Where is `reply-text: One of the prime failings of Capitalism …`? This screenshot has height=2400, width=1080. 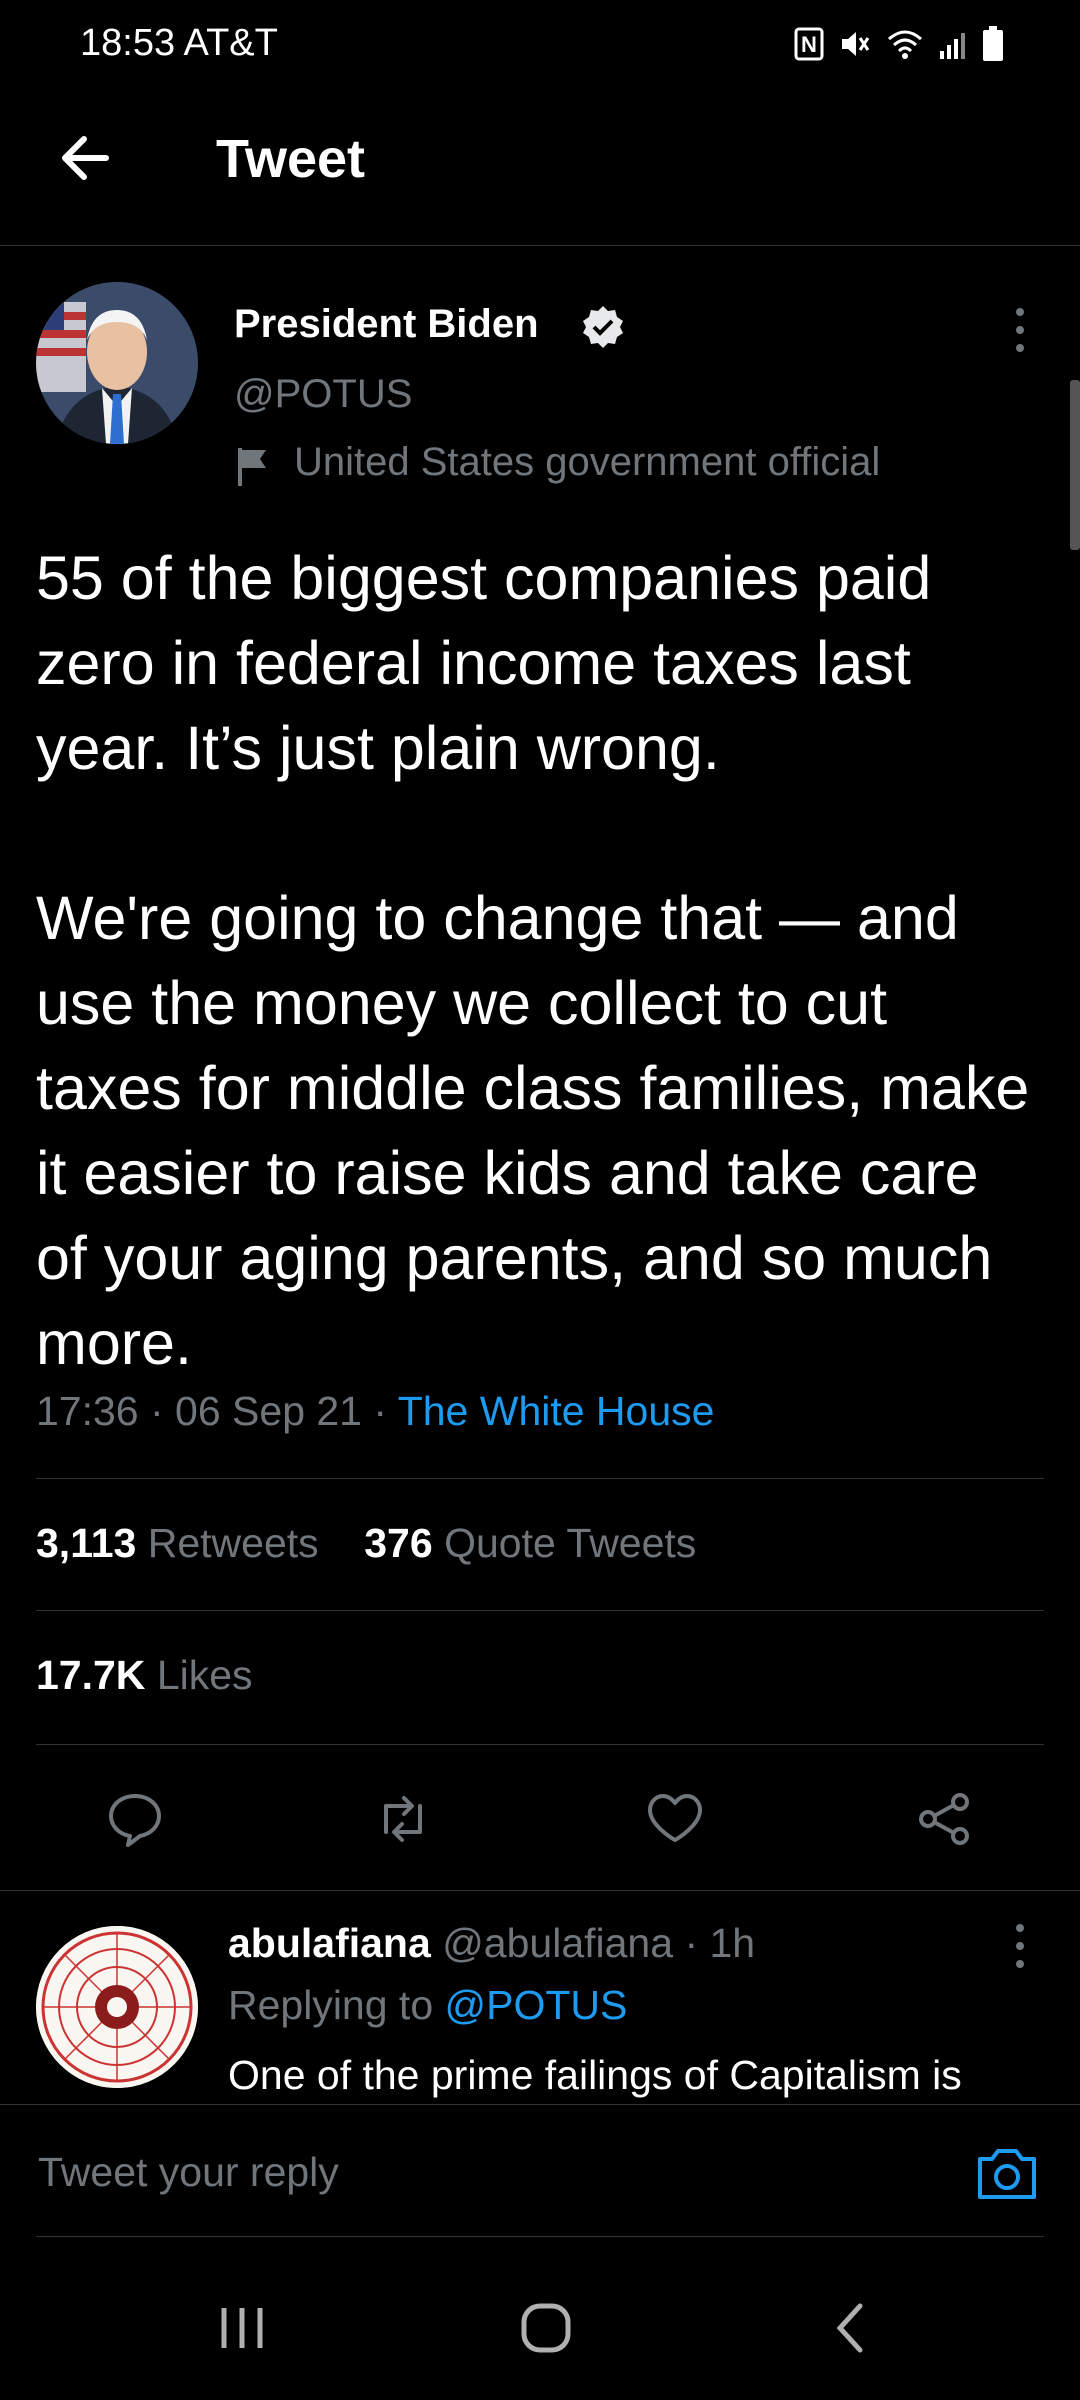 reply-text: One of the prime failings of Capitalism … is located at coordinates (595, 2075).